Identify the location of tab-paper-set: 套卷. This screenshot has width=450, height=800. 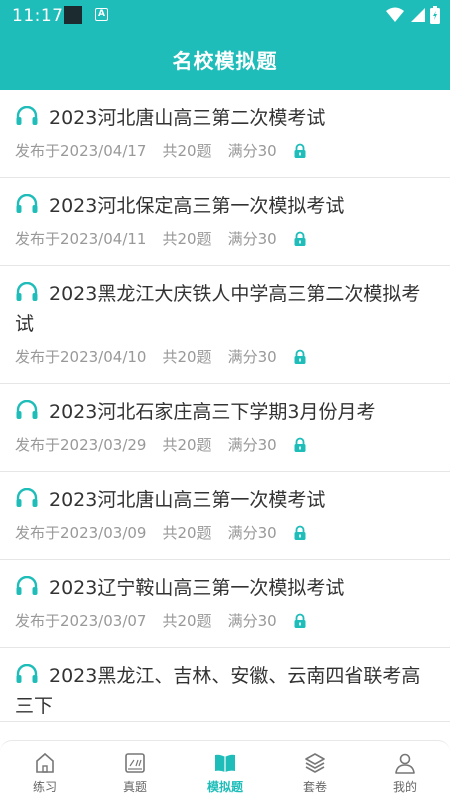
(315, 770).